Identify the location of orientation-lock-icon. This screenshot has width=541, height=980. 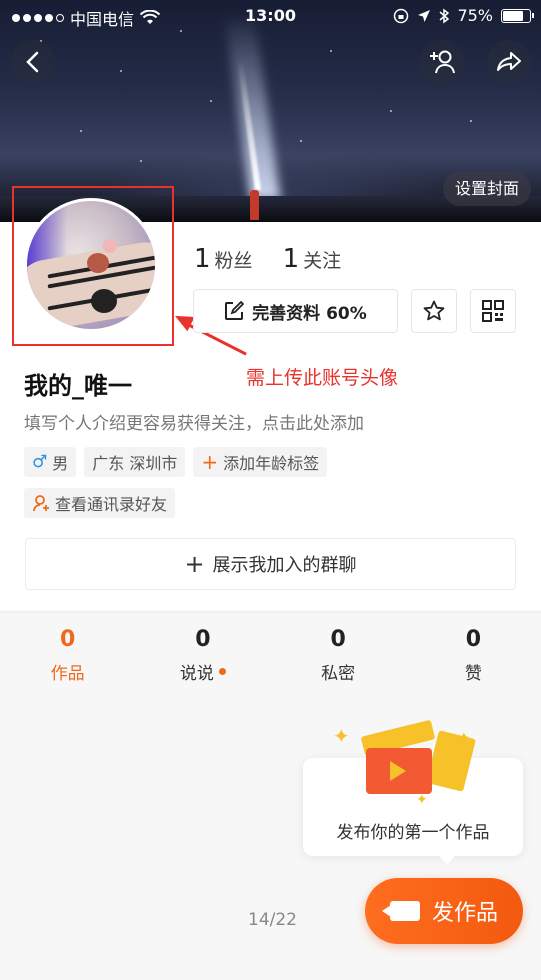
(401, 15).